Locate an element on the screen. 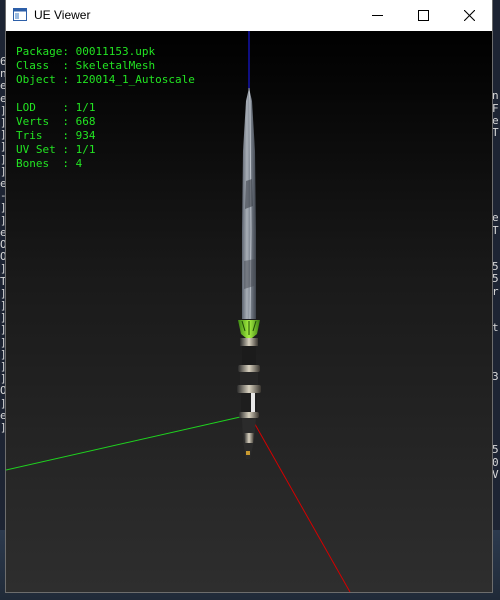 The width and height of the screenshot is (500, 600). close-button is located at coordinates (469, 15).